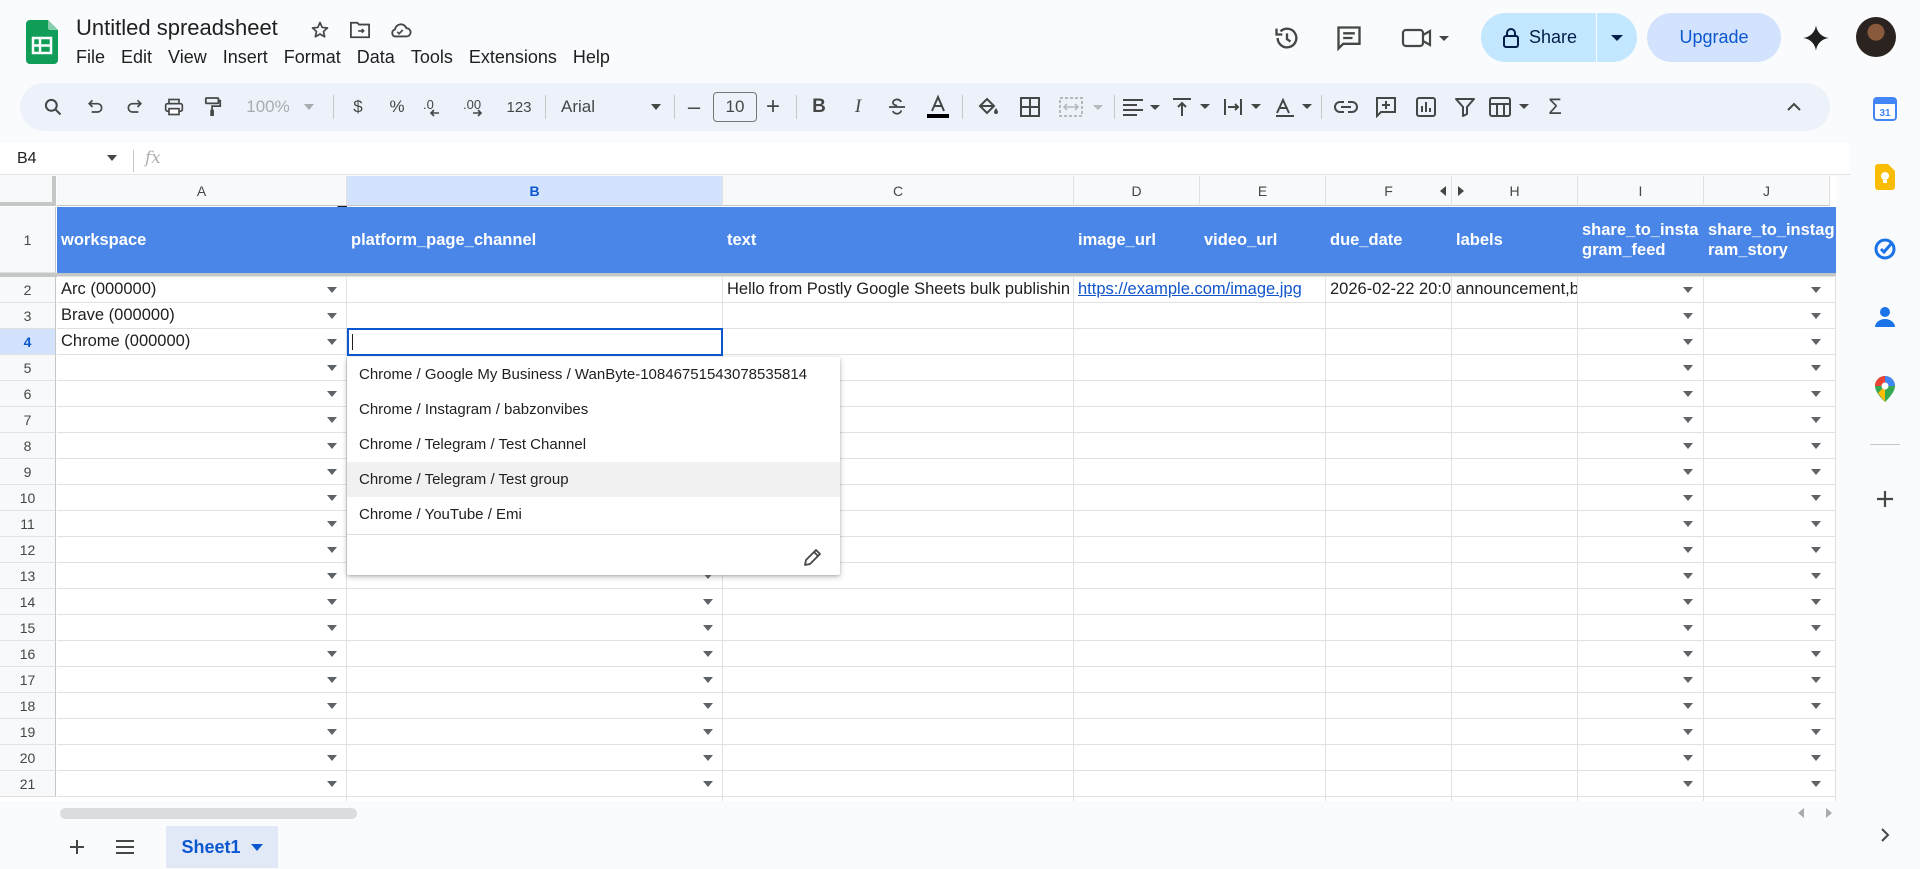 This screenshot has width=1920, height=869. Describe the element at coordinates (1885, 317) in the screenshot. I see `contacts-icon` at that location.